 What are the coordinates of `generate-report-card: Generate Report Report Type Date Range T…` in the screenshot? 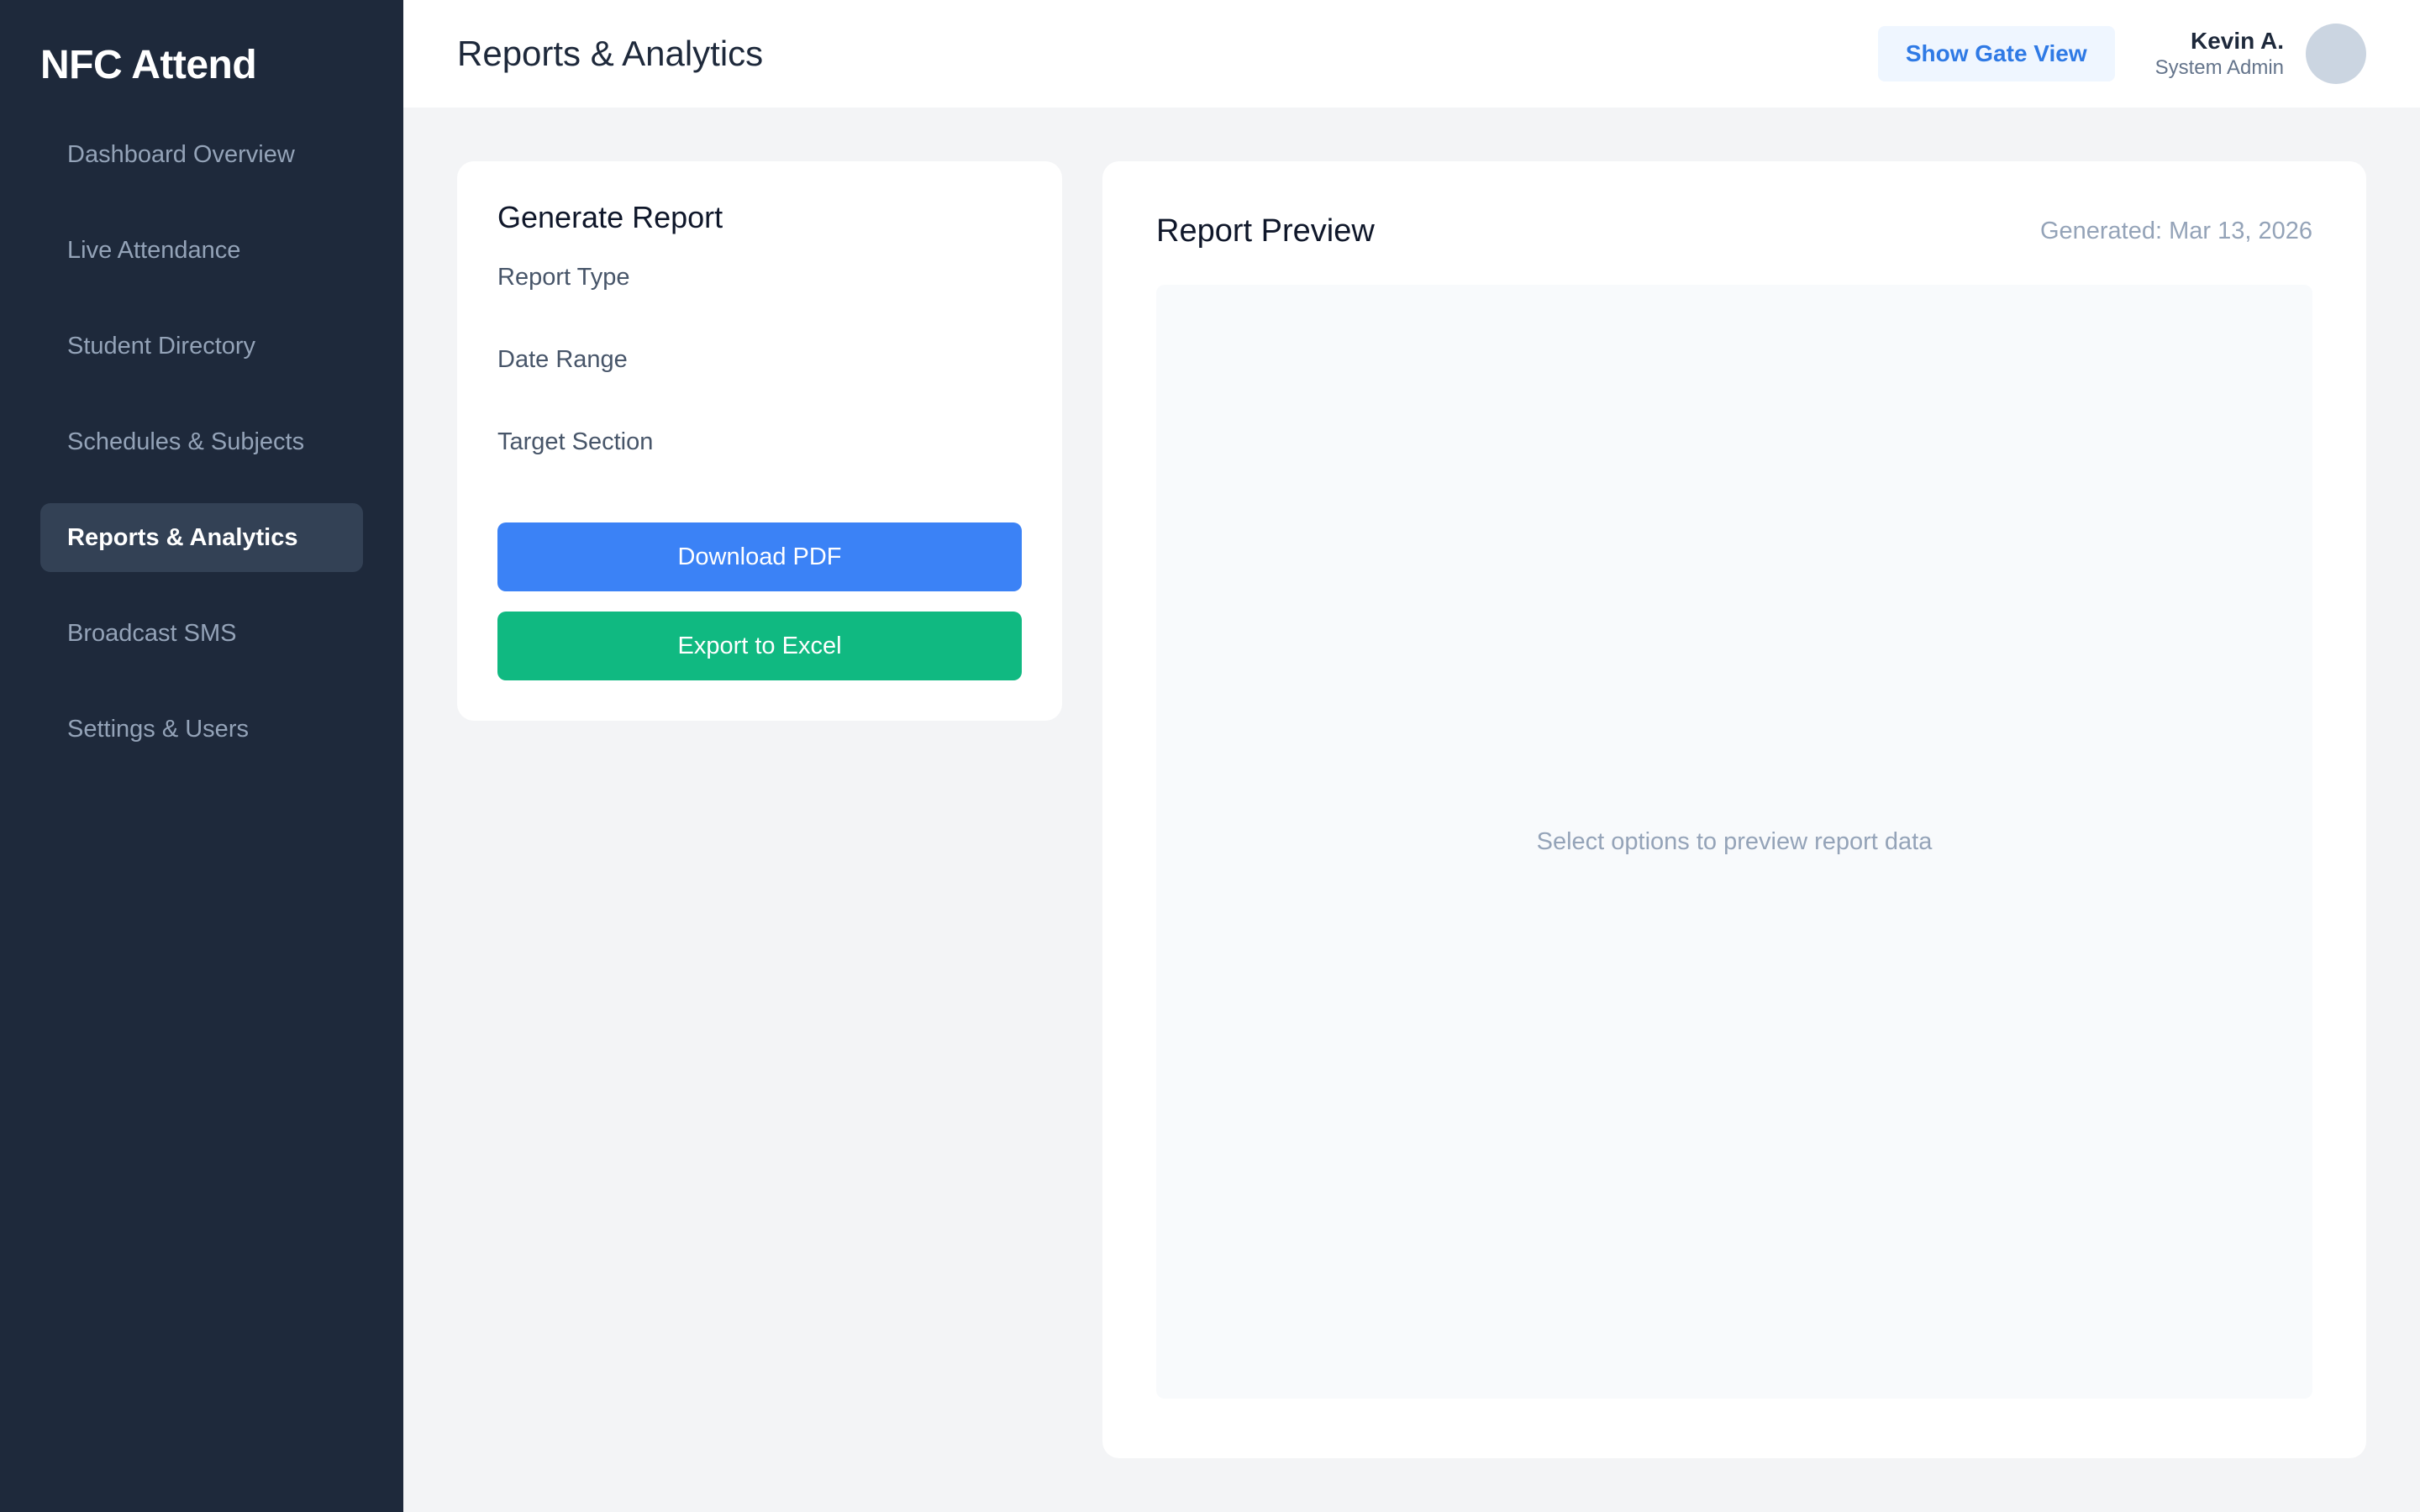 It's located at (759, 441).